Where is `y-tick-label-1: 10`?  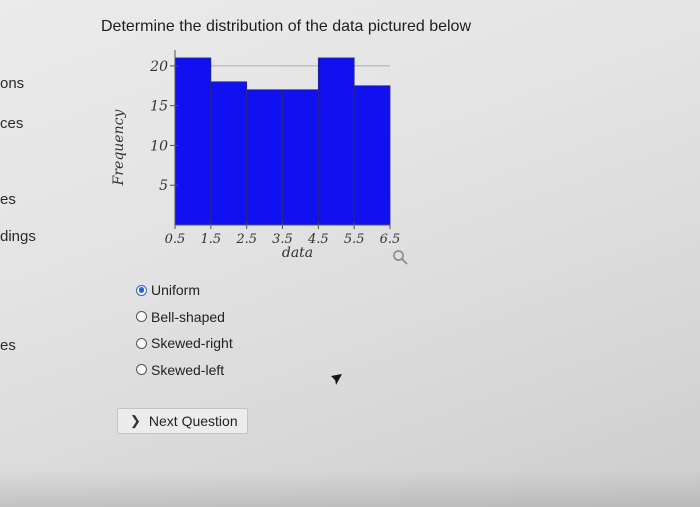 y-tick-label-1: 10 is located at coordinates (159, 146).